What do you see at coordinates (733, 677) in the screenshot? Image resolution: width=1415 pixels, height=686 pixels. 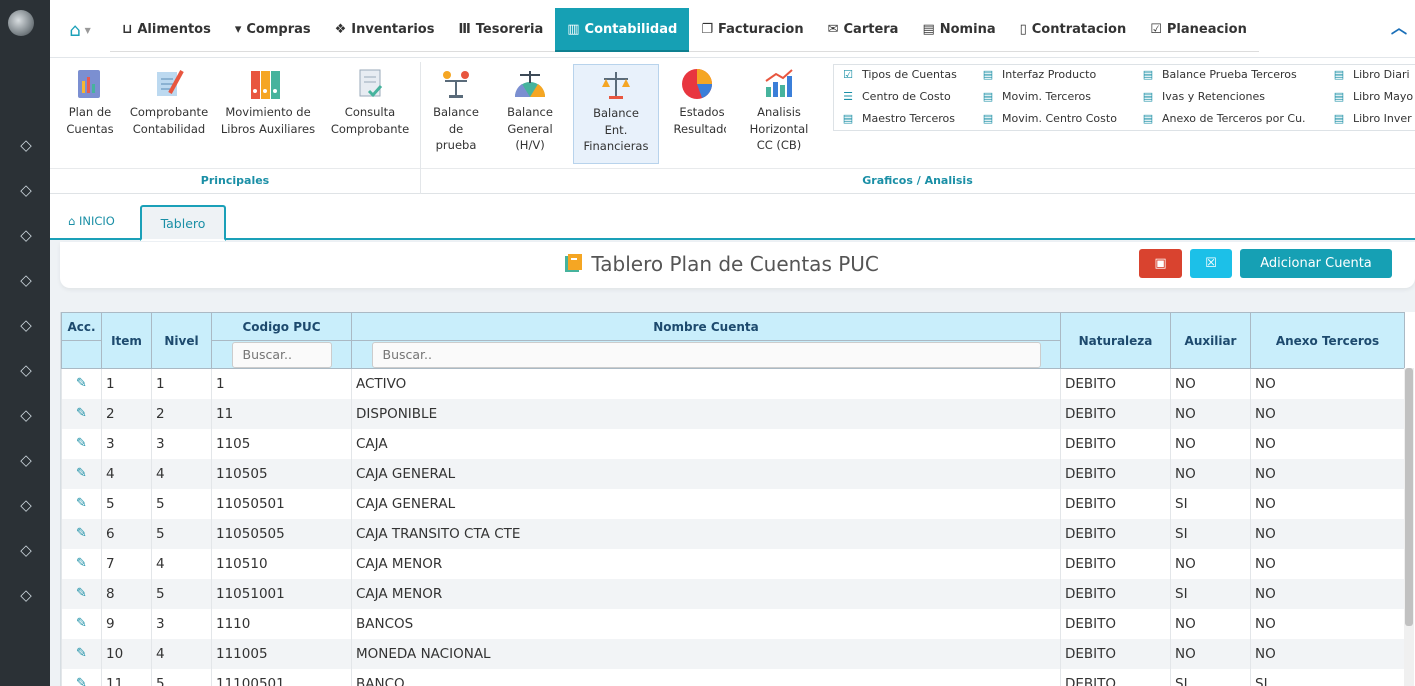 I see `table-row: ✎ 11 5 11100501 BANCO DEBITO SI SI` at bounding box center [733, 677].